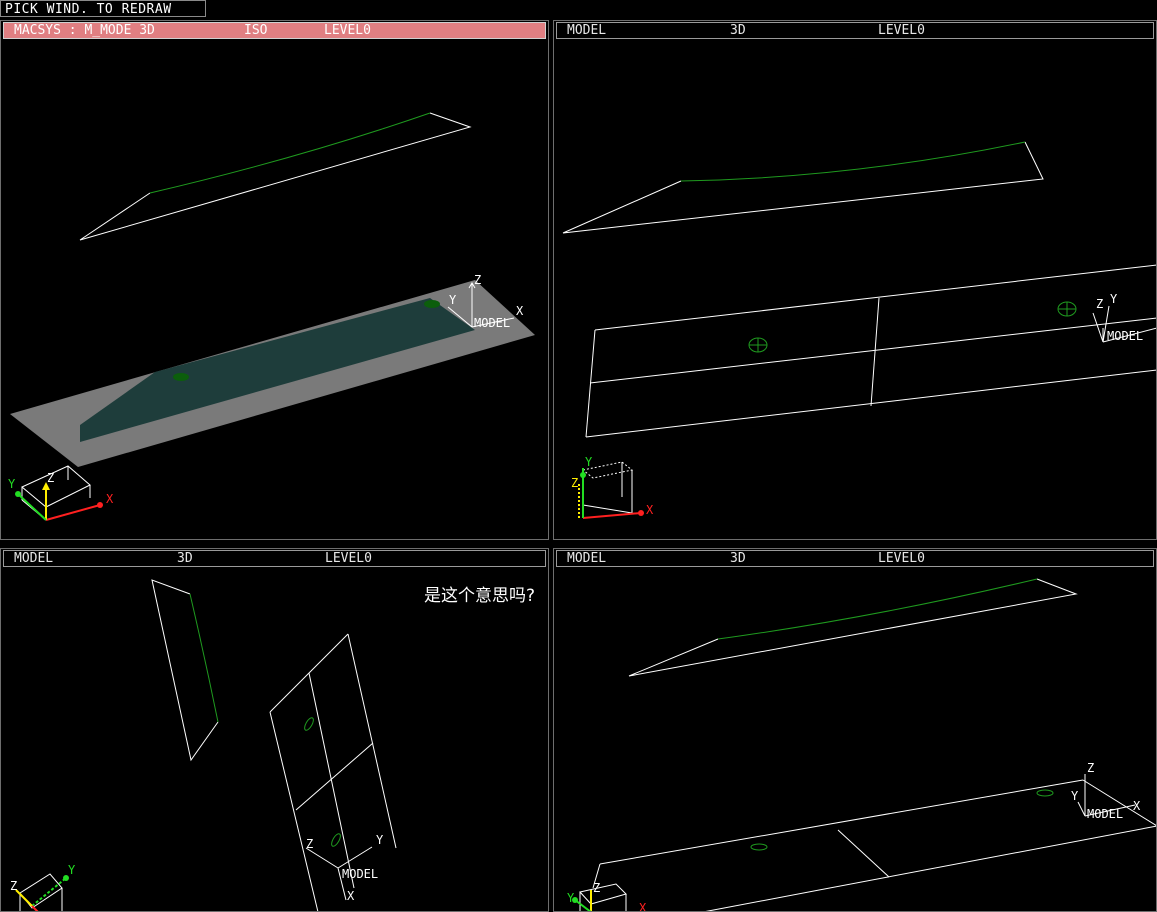 The width and height of the screenshot is (1157, 912). What do you see at coordinates (32, 507) in the screenshot?
I see `axis-y-line` at bounding box center [32, 507].